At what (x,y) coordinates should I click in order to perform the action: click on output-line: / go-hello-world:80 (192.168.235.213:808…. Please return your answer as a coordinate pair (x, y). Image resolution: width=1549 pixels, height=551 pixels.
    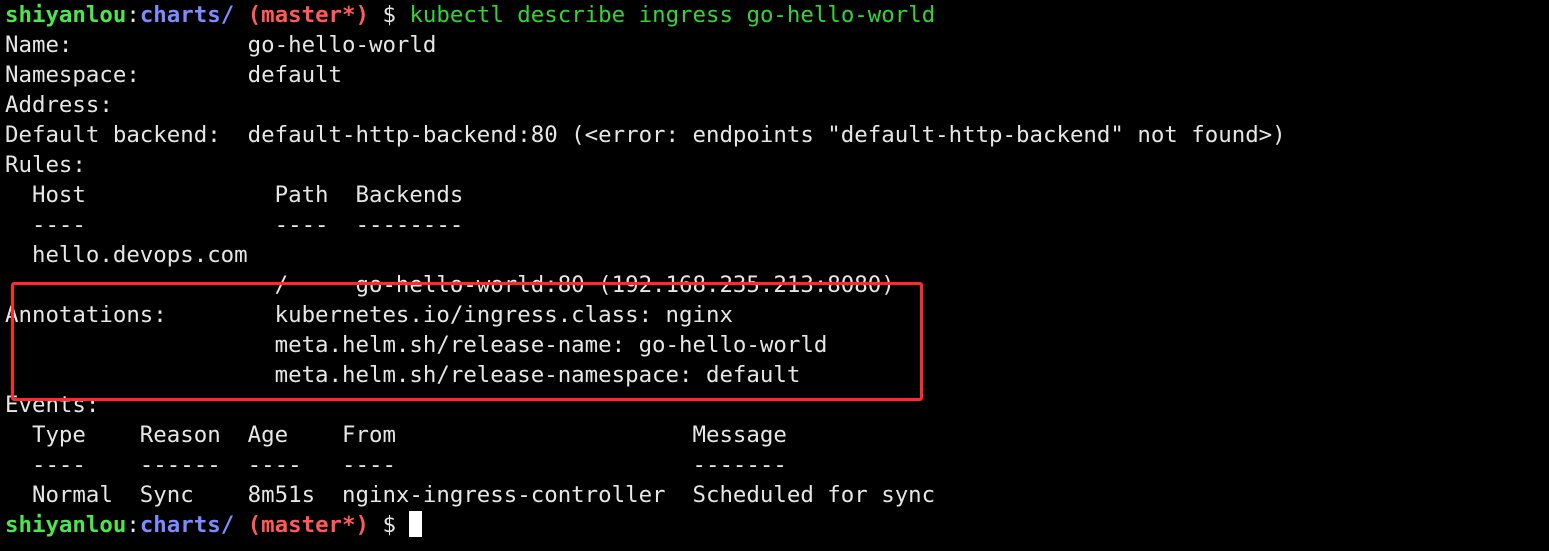
    Looking at the image, I should click on (450, 285).